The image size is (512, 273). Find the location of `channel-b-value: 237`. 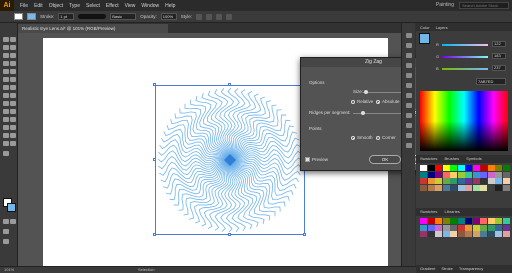

channel-b-value: 237 is located at coordinates (499, 68).